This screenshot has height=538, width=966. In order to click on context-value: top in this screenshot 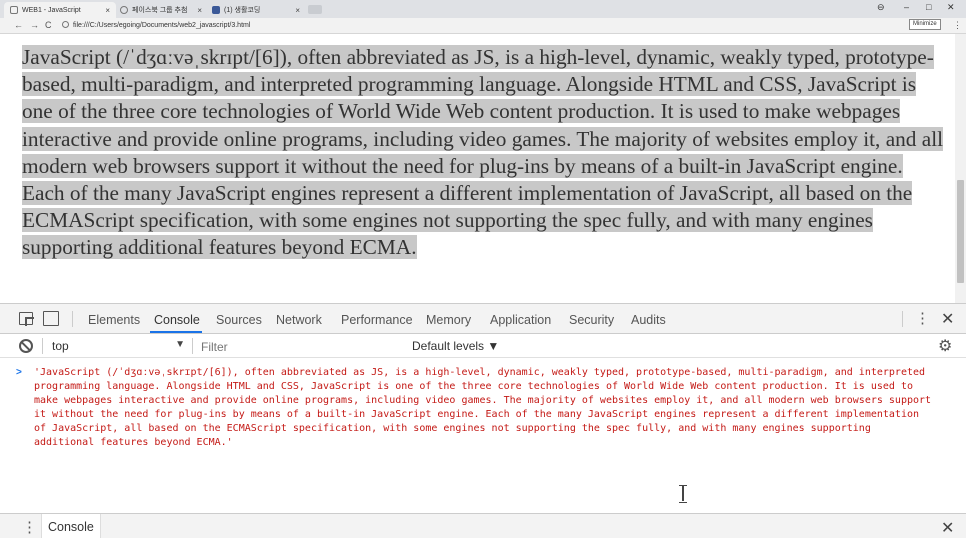, I will do `click(60, 346)`.